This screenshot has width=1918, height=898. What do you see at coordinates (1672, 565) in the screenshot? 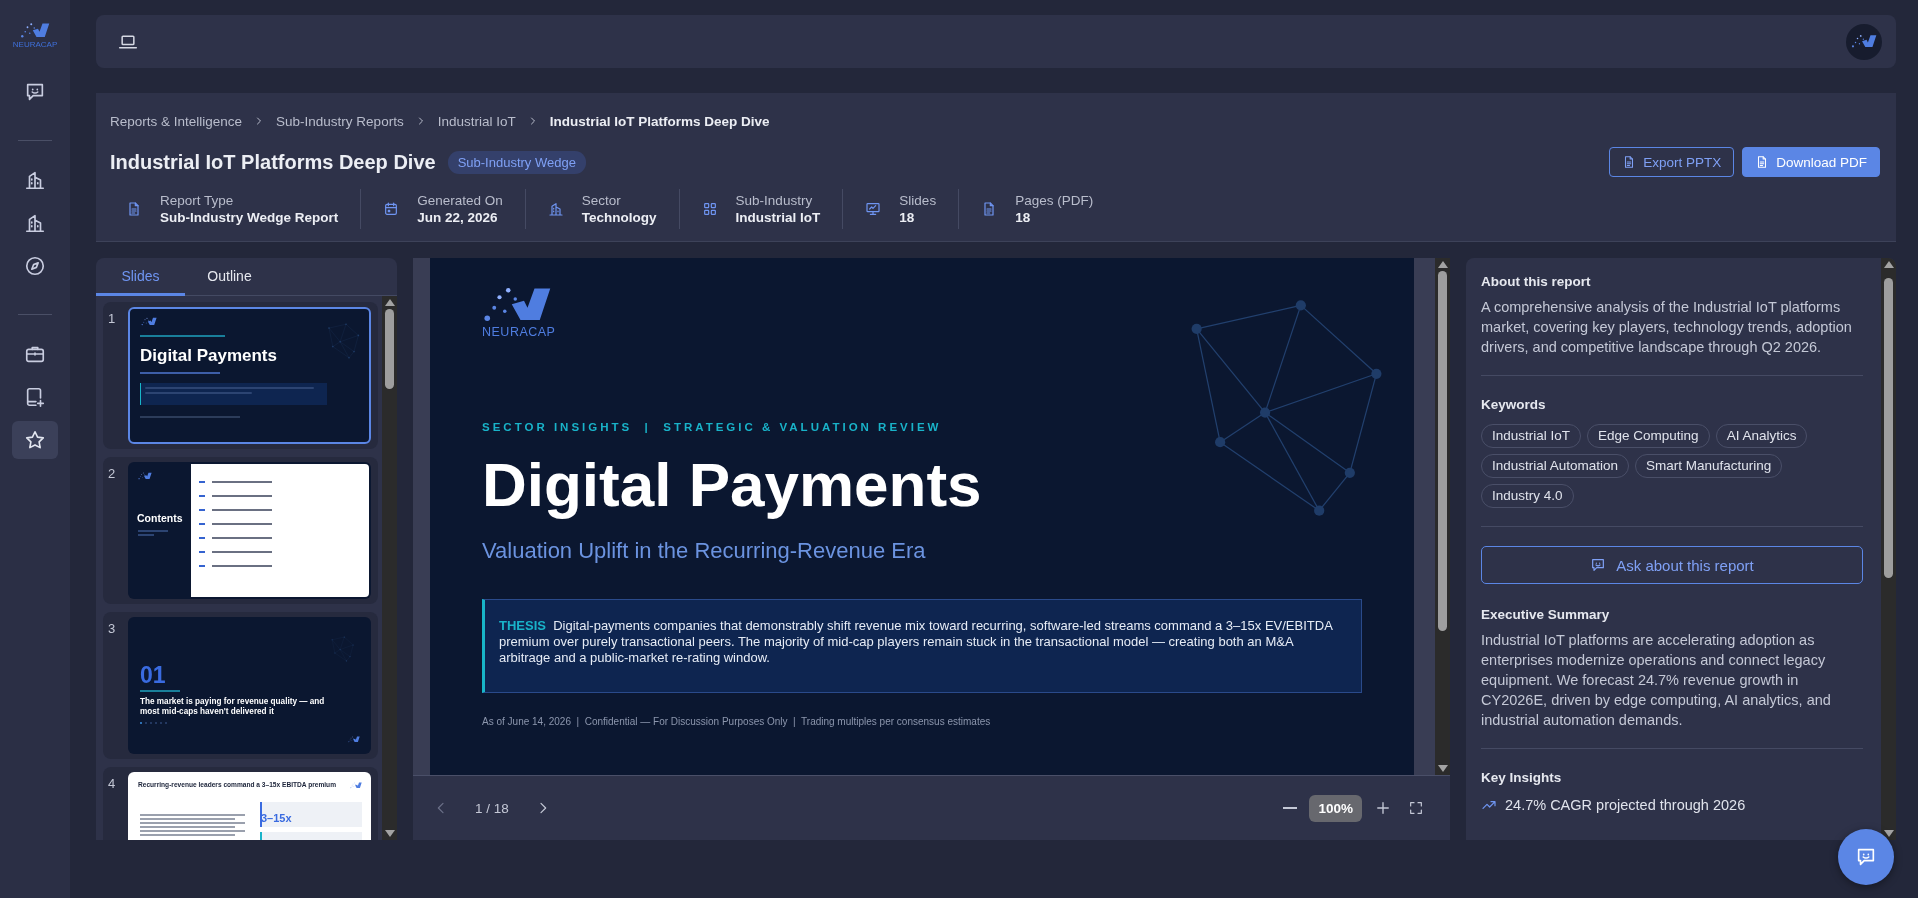
I see `ask-button: Ask about this report` at bounding box center [1672, 565].